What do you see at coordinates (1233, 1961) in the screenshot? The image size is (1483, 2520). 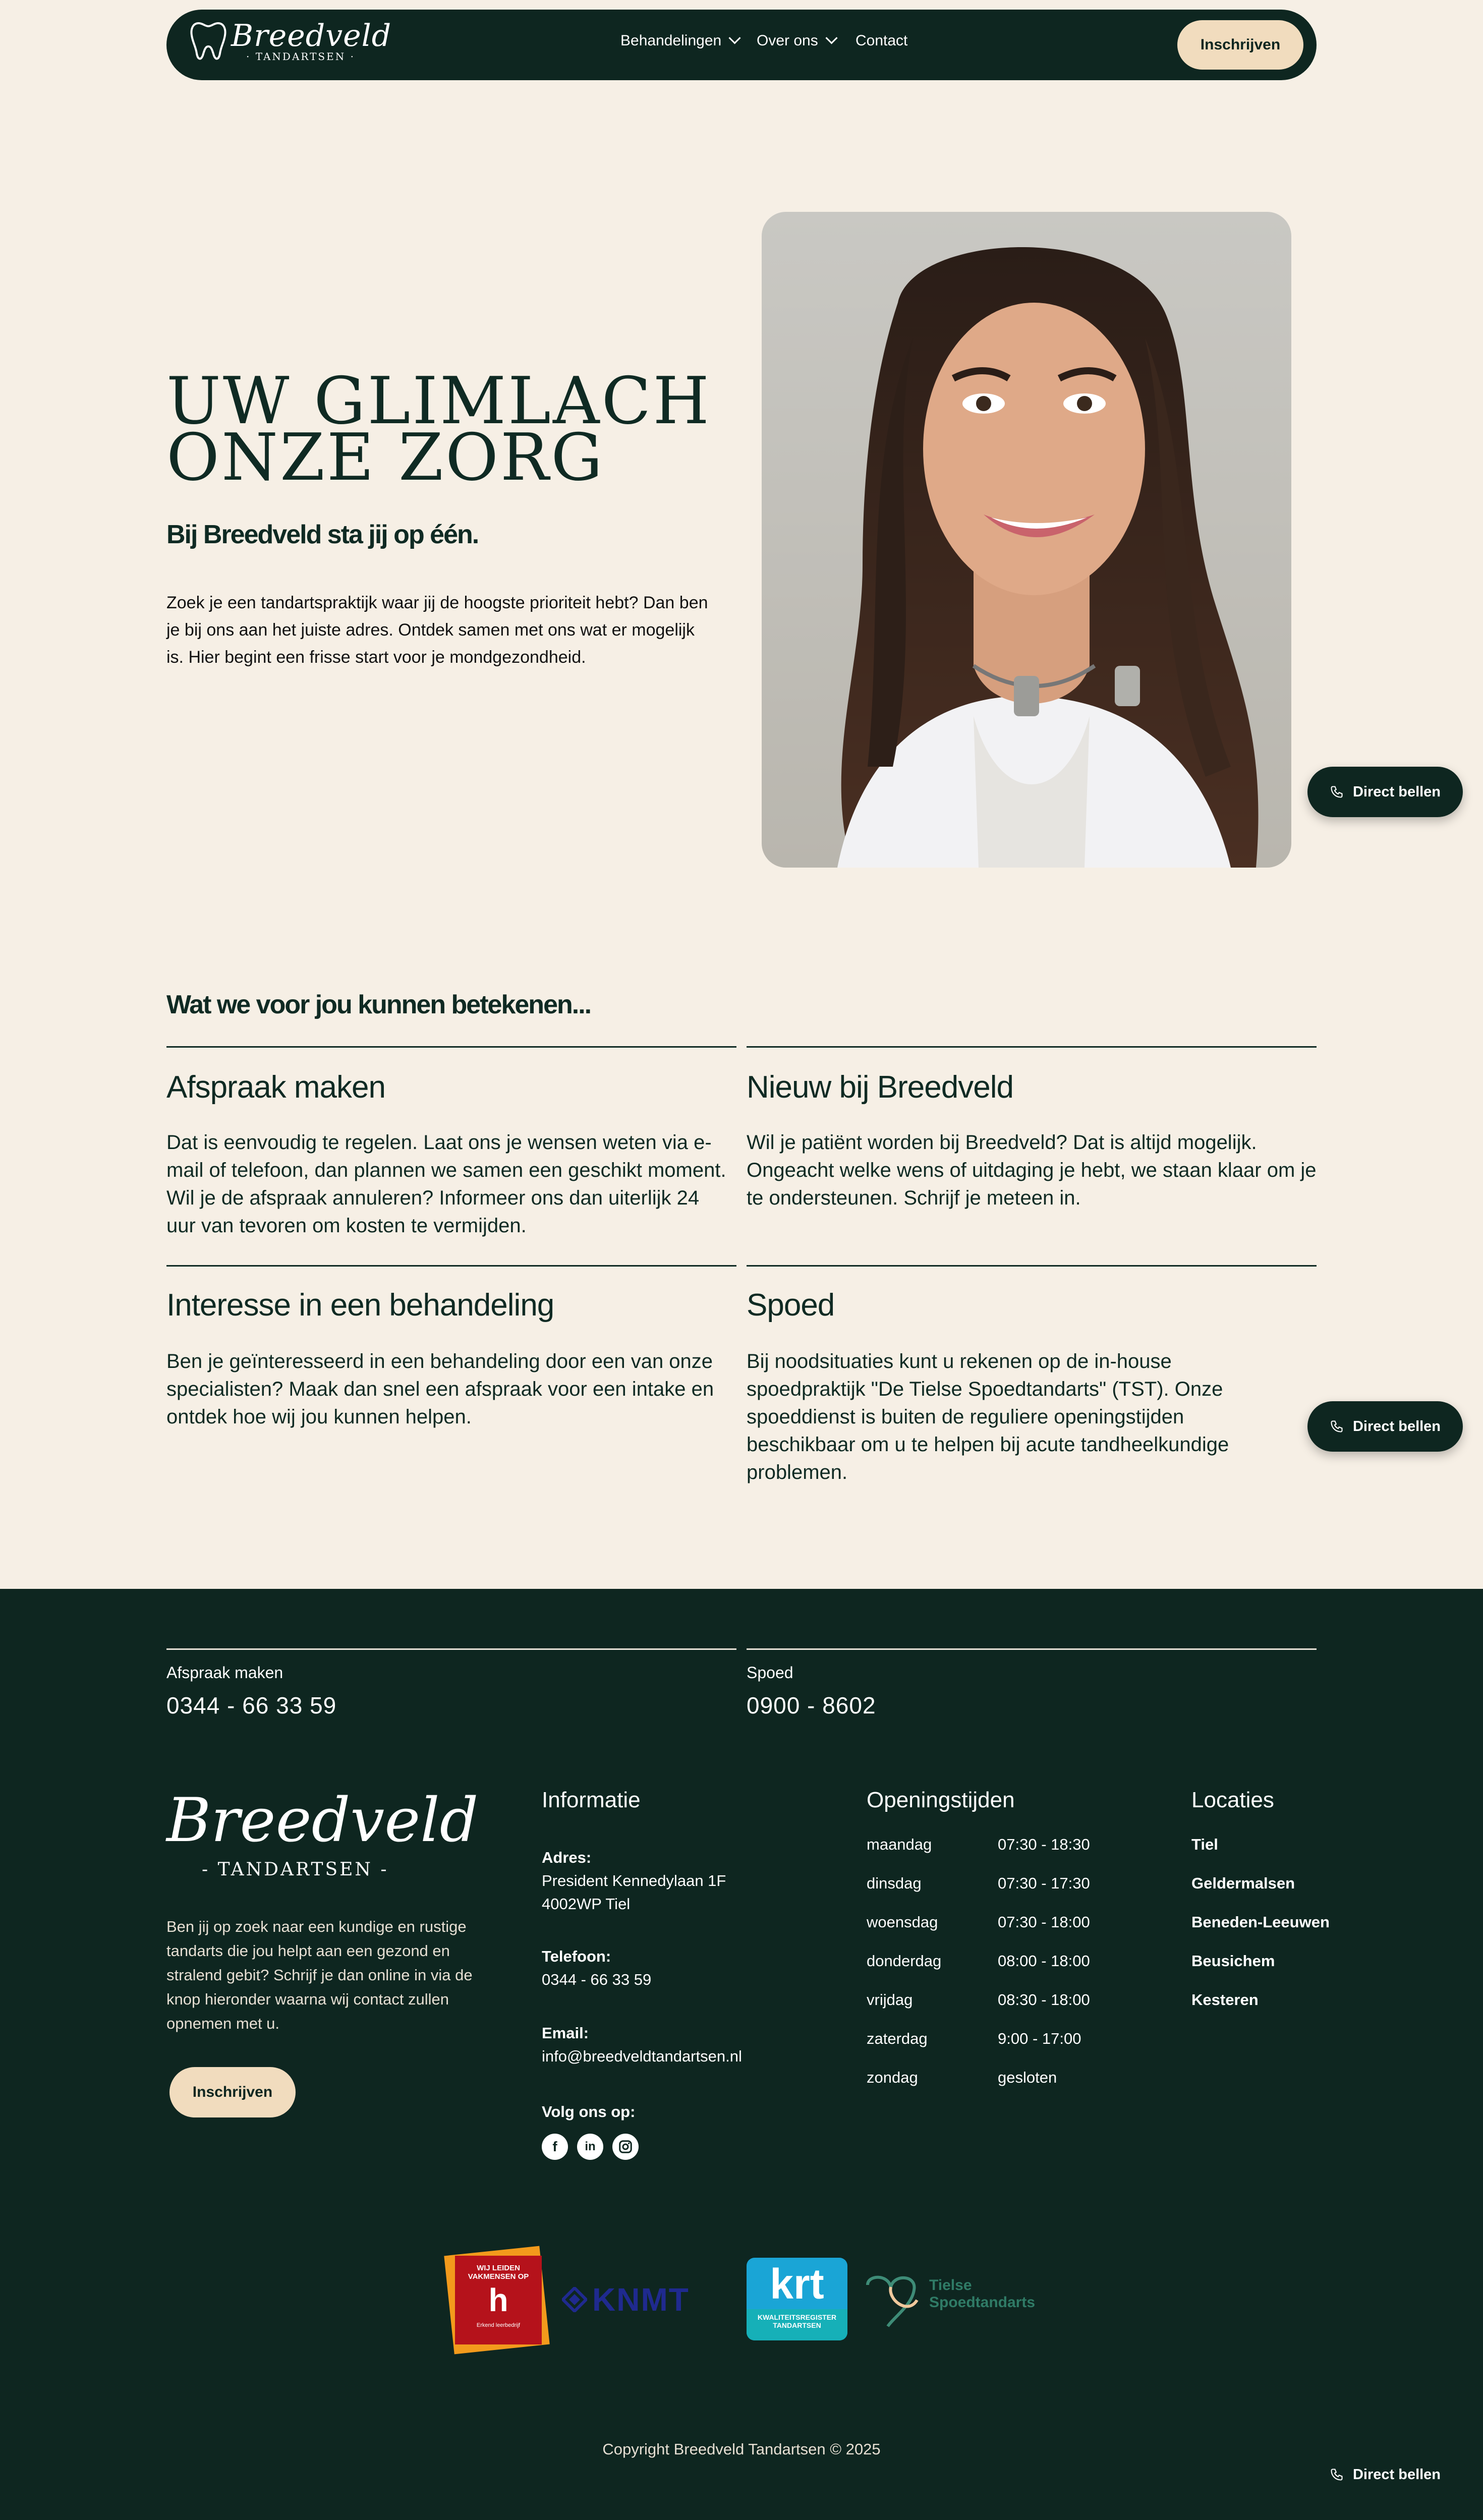 I see `location-link-beusichem: Beusichem` at bounding box center [1233, 1961].